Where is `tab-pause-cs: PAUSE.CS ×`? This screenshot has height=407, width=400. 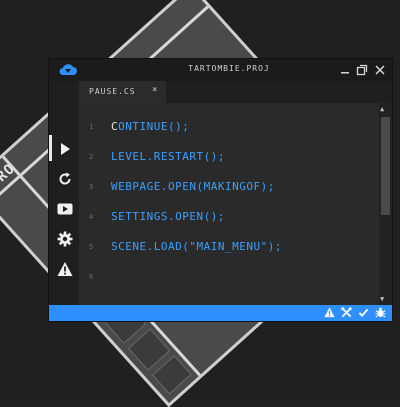
tab-pause-cs: PAUSE.CS × is located at coordinates (122, 92).